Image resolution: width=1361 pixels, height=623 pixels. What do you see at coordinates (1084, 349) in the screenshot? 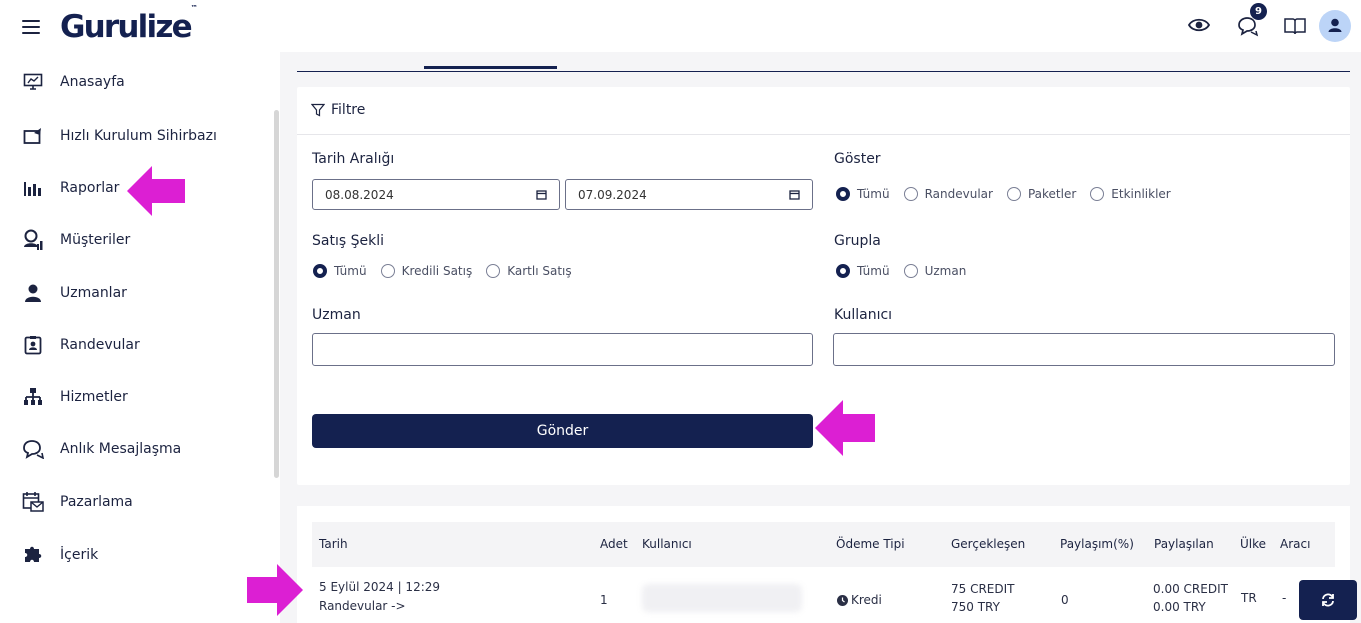
I see `user-input` at bounding box center [1084, 349].